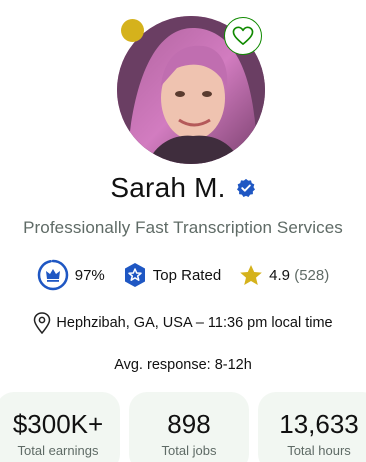 Image resolution: width=366 pixels, height=462 pixels. Describe the element at coordinates (280, 275) in the screenshot. I see `rating-value: 4.9` at that location.